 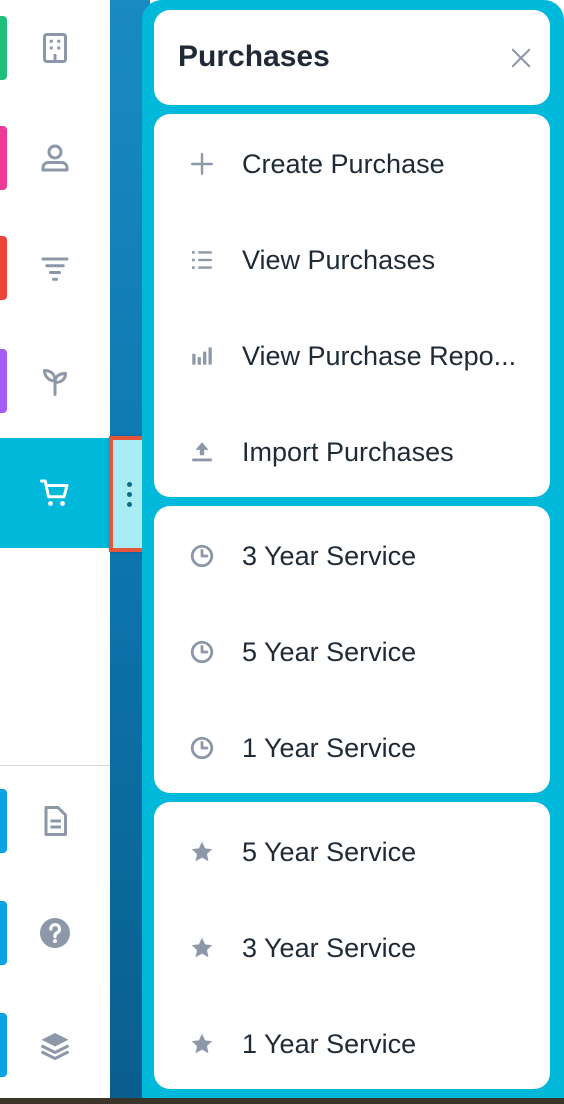 What do you see at coordinates (329, 1043) in the screenshot?
I see `favorite-item-label: 1 Year Service` at bounding box center [329, 1043].